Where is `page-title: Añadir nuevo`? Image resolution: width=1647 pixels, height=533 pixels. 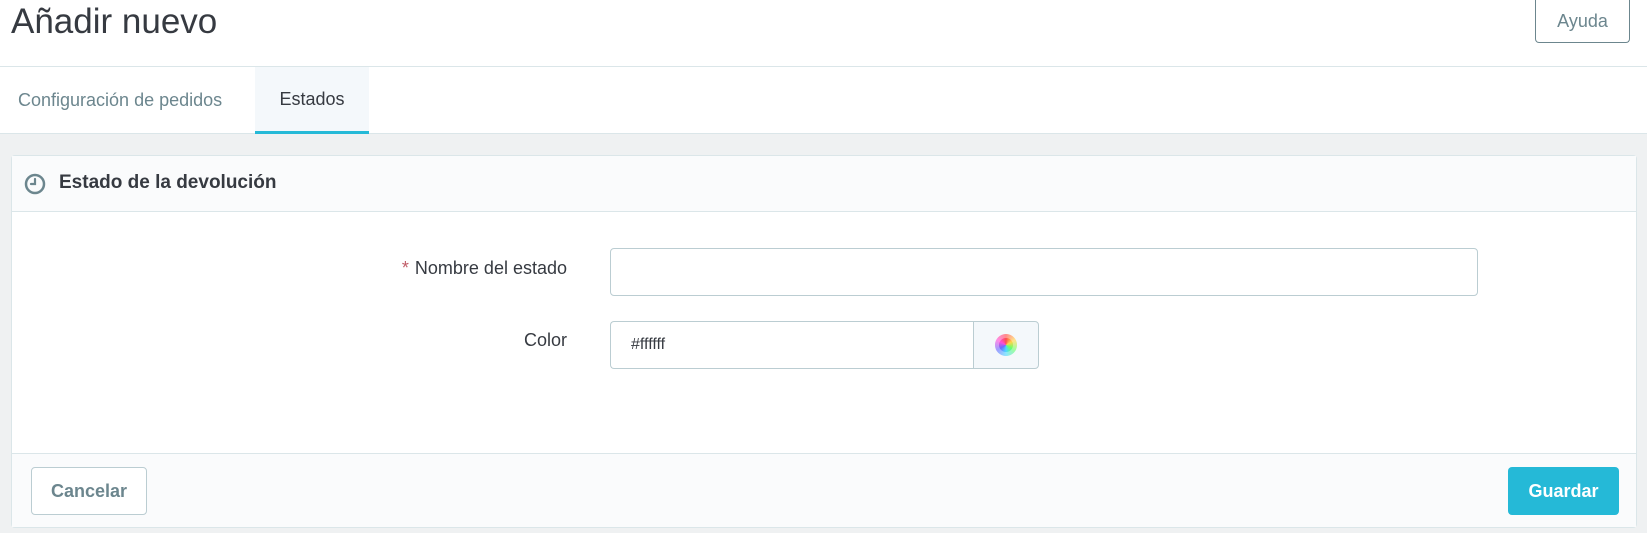 page-title: Añadir nuevo is located at coordinates (114, 21).